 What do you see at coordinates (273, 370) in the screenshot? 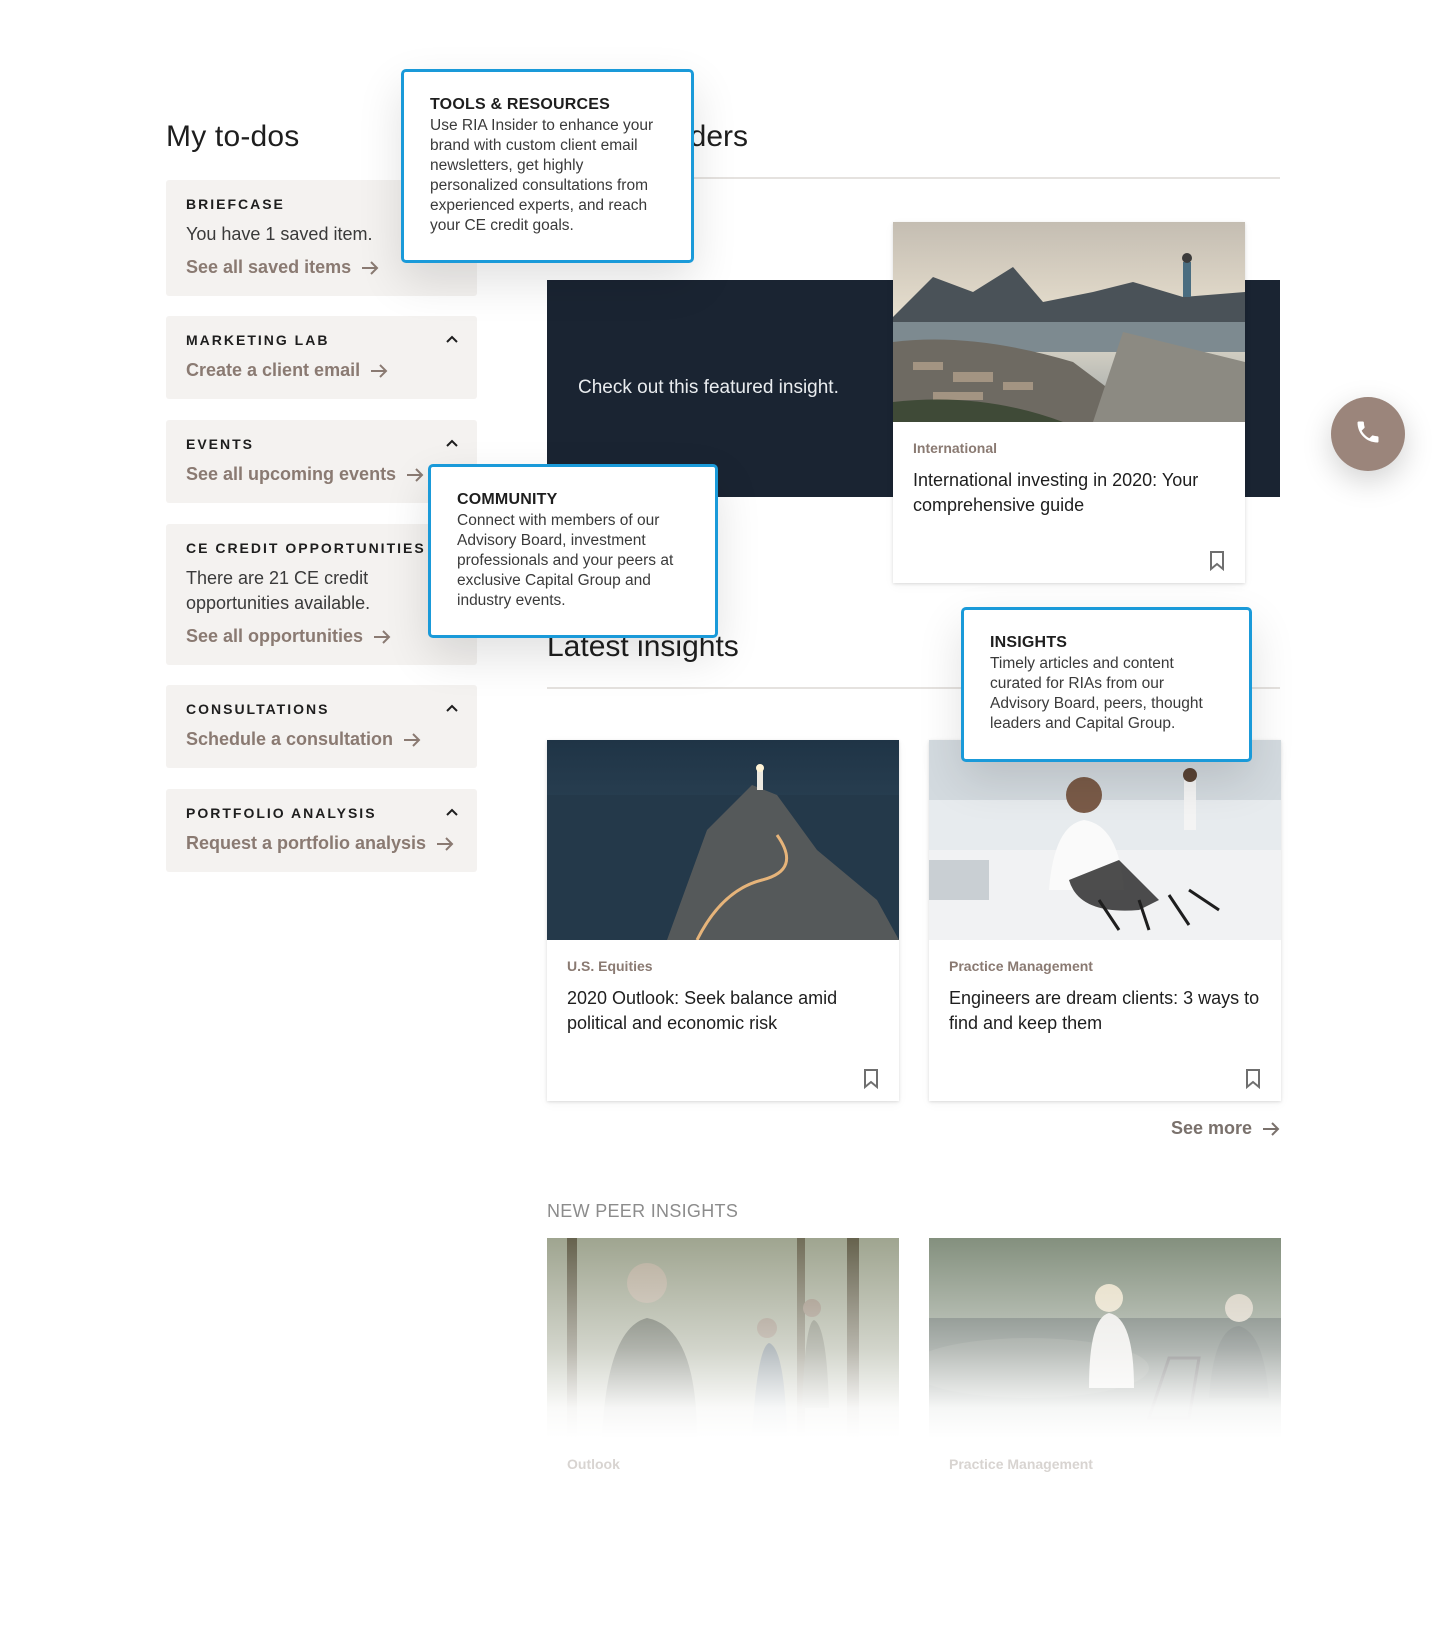
I see `link-label: Create a client email` at bounding box center [273, 370].